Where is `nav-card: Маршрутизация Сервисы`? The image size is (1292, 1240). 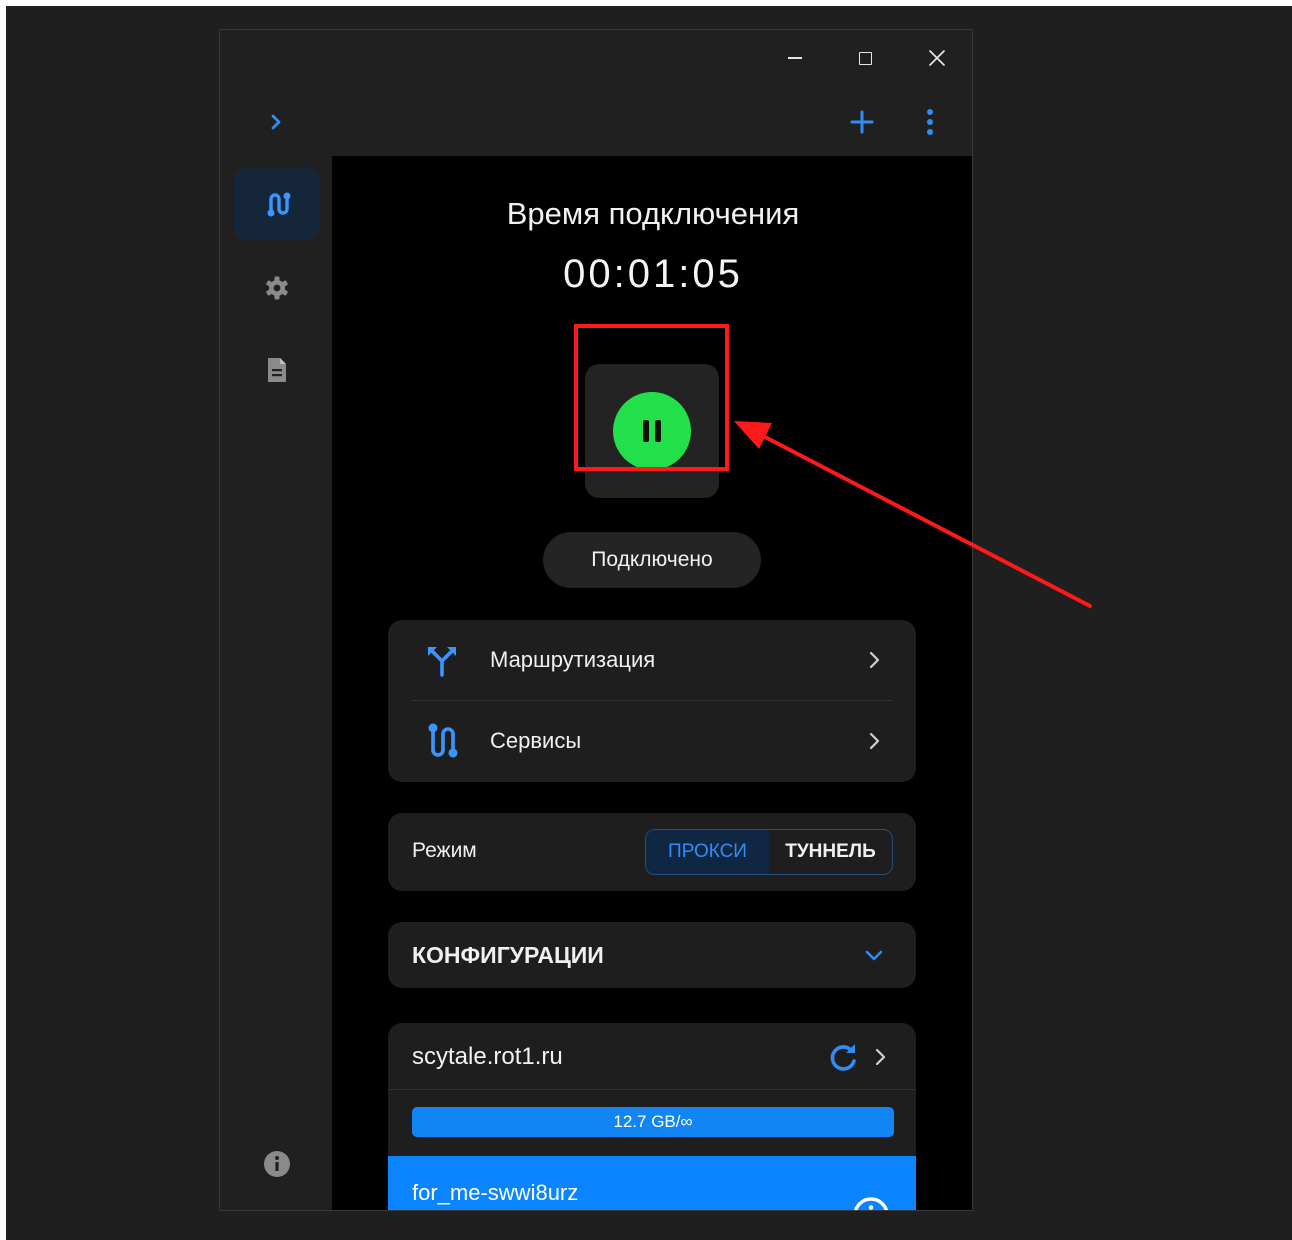
nav-card: Маршрутизация Сервисы is located at coordinates (652, 701).